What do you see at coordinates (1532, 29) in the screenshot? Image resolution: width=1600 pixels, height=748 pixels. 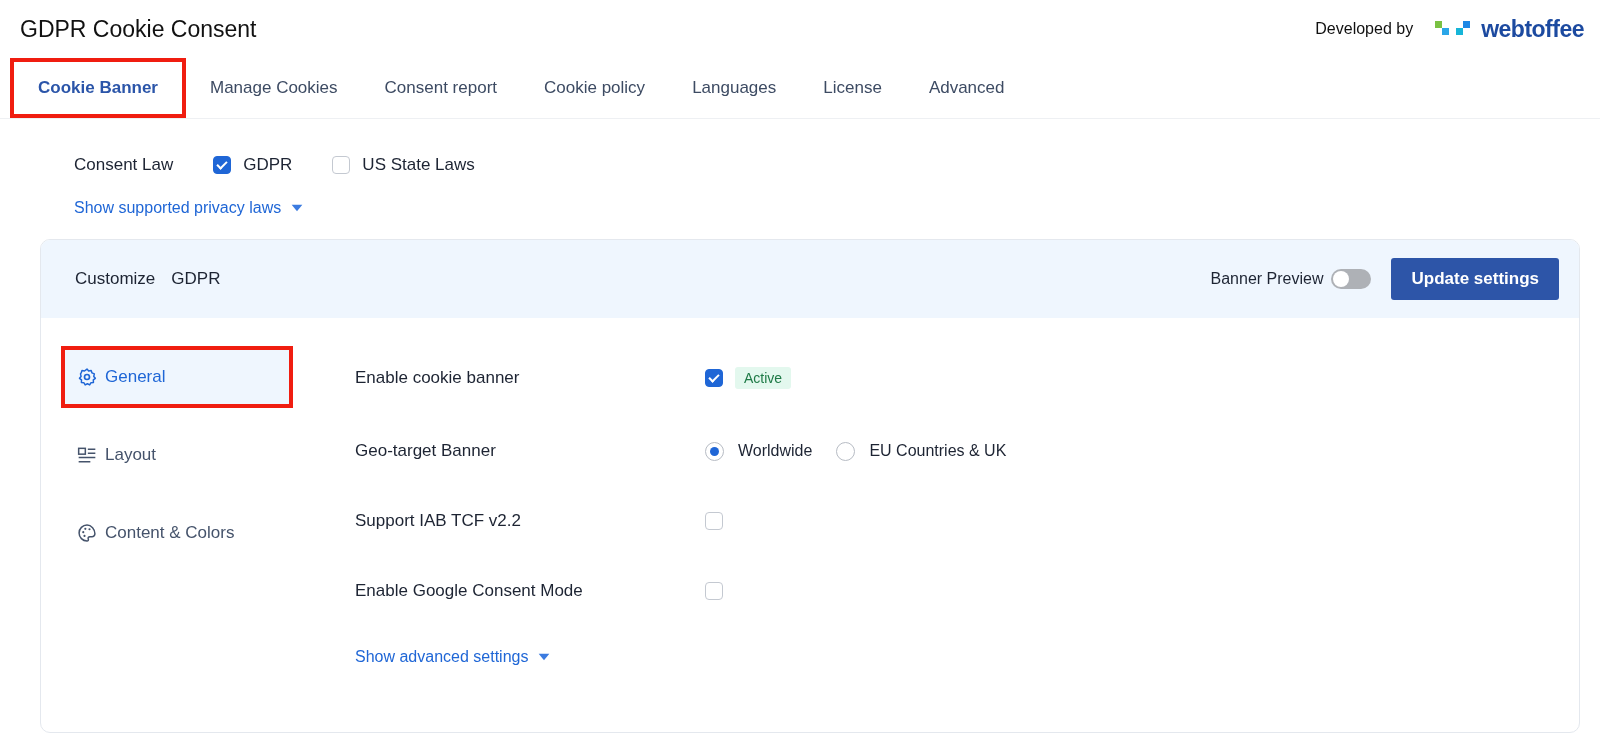 I see `brand-name: webtoffee` at bounding box center [1532, 29].